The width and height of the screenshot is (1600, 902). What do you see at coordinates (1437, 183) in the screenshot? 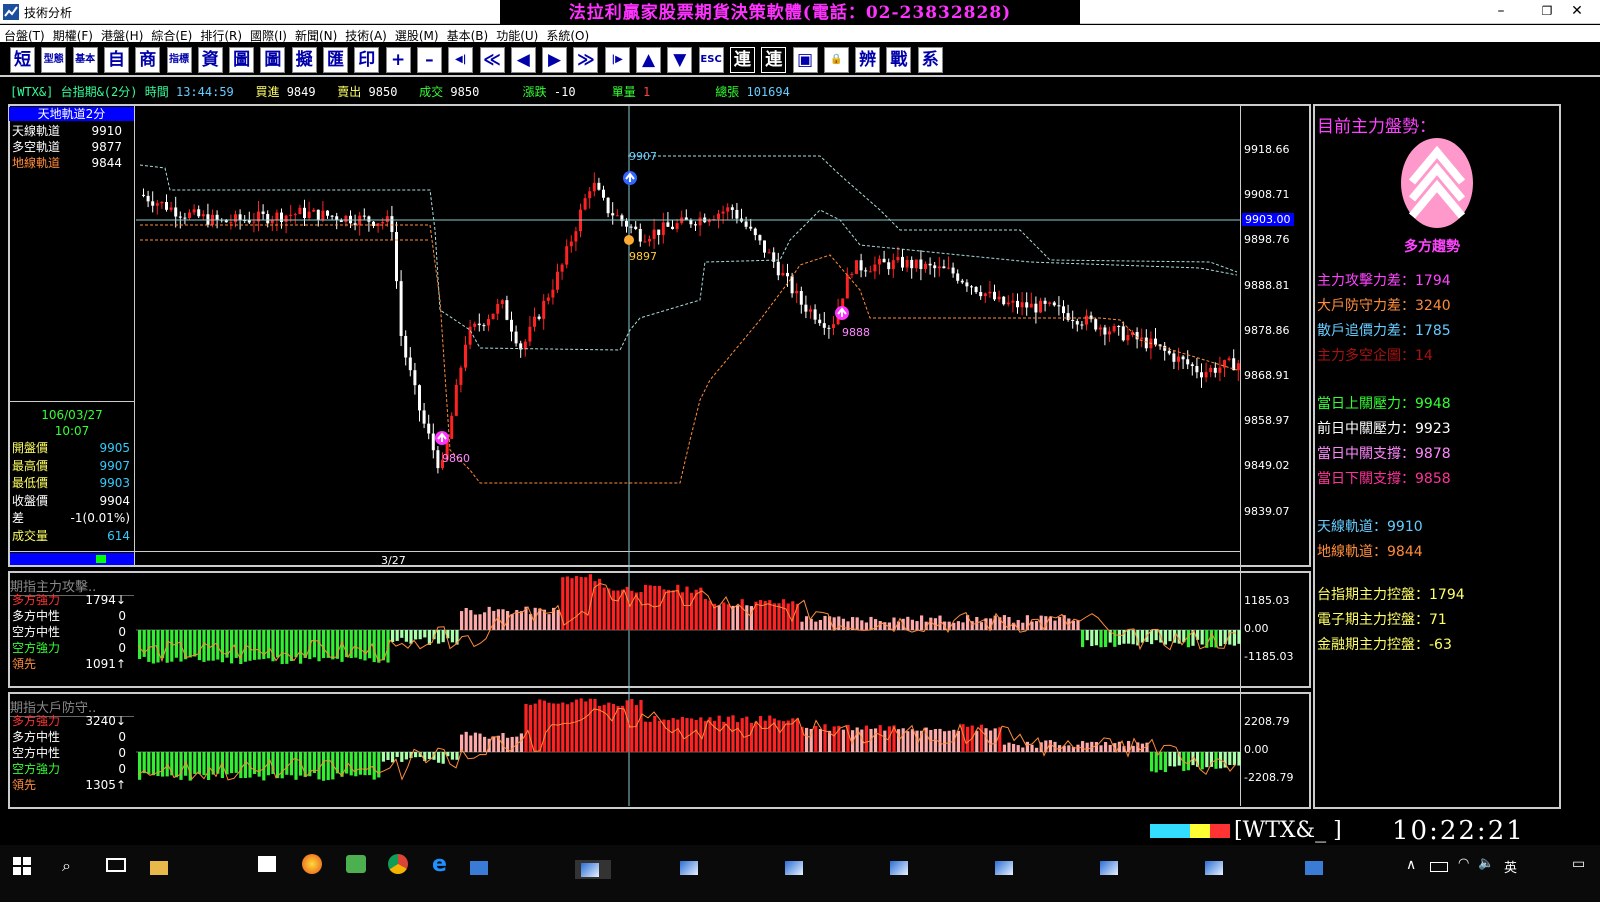
I see `bullish-arrow-icon` at bounding box center [1437, 183].